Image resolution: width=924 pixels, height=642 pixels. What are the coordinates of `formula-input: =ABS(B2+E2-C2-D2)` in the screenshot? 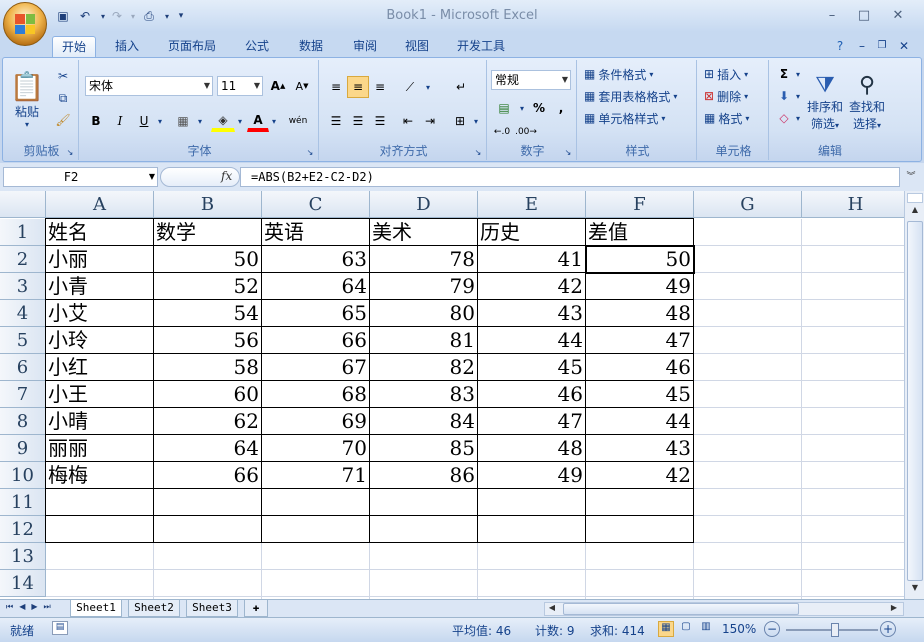 It's located at (570, 177).